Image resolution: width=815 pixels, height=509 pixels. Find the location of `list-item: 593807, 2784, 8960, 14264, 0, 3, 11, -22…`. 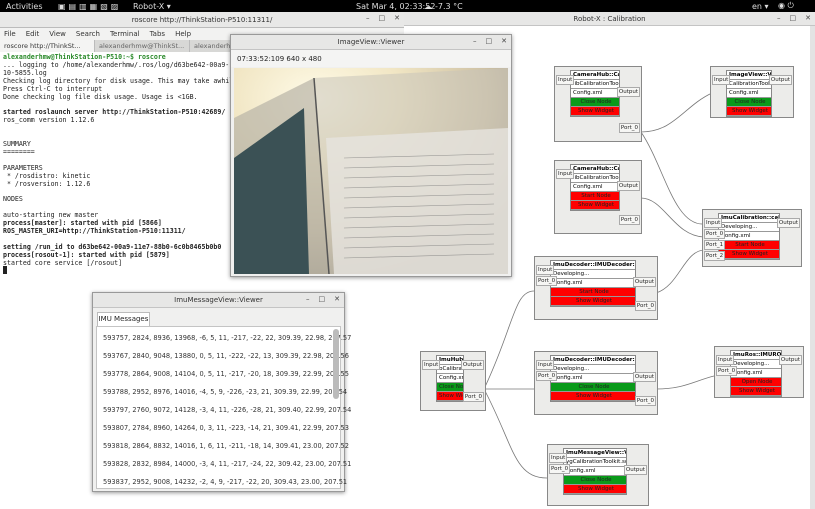

list-item: 593807, 2784, 8960, 14264, 0, 3, 11, -22… is located at coordinates (226, 428).